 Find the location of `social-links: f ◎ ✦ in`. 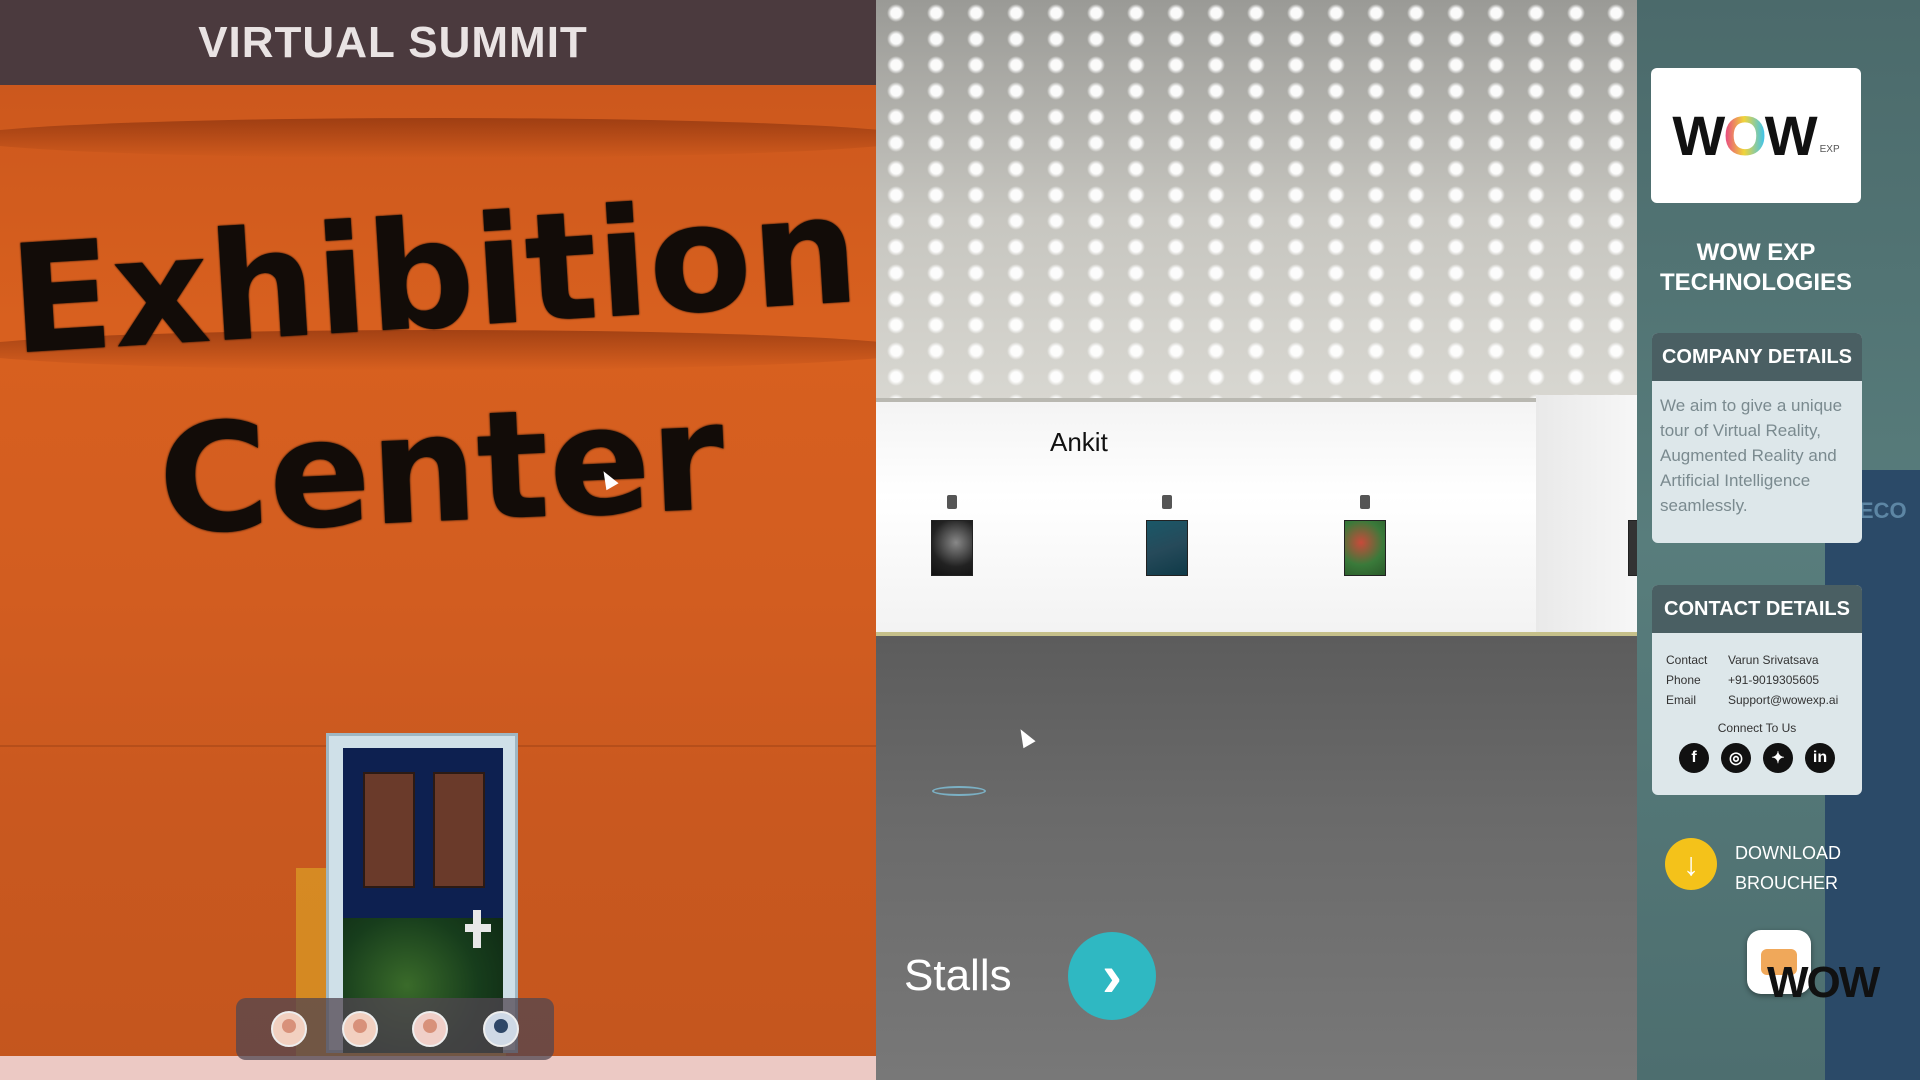

social-links: f ◎ ✦ in is located at coordinates (1757, 760).